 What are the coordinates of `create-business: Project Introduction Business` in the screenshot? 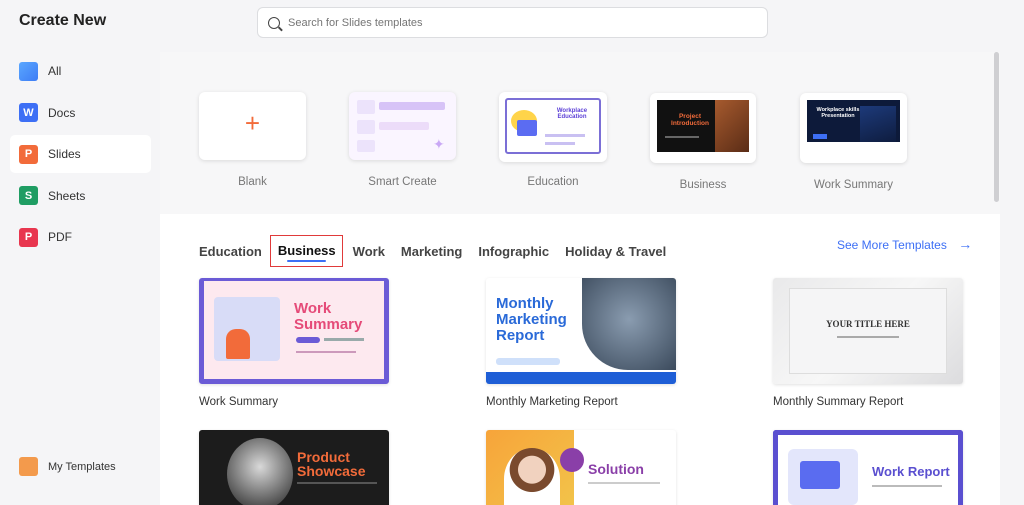 It's located at (703, 142).